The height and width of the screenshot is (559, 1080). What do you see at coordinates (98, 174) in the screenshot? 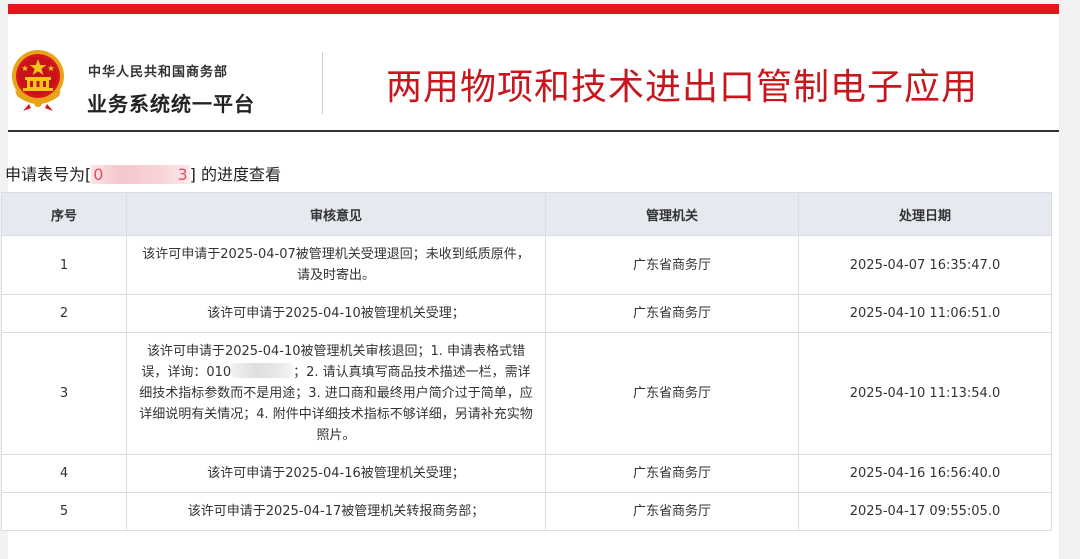
I see `masked-number-start: 0` at bounding box center [98, 174].